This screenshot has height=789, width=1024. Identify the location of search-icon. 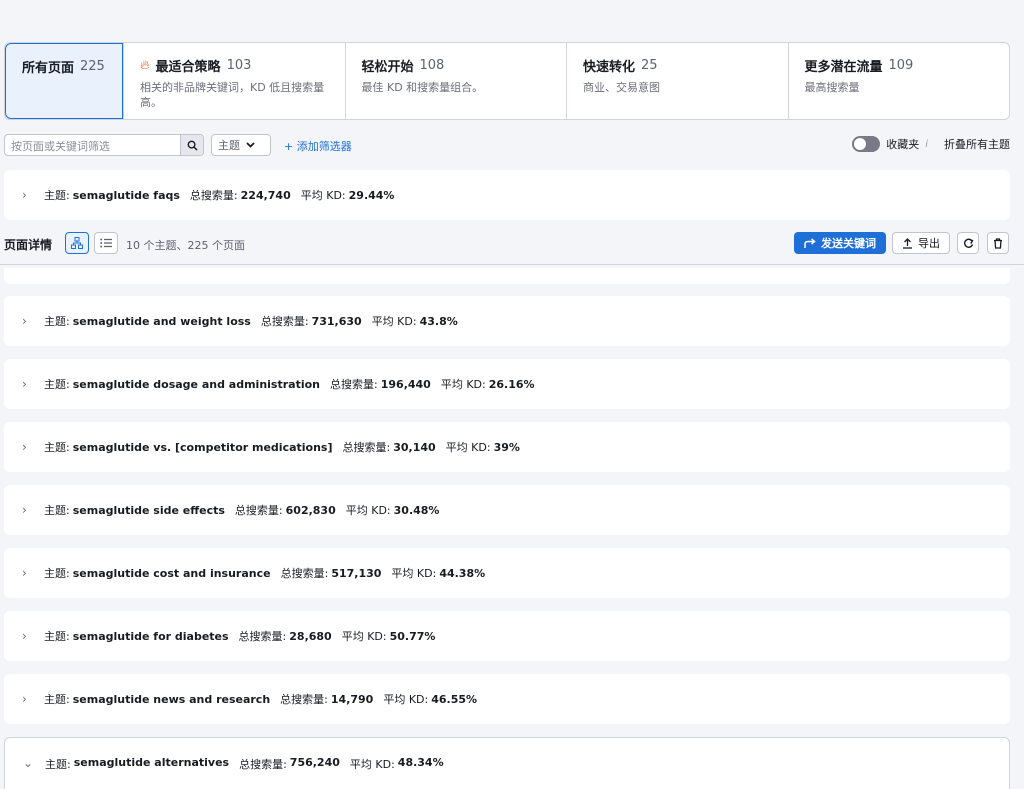
(192, 145).